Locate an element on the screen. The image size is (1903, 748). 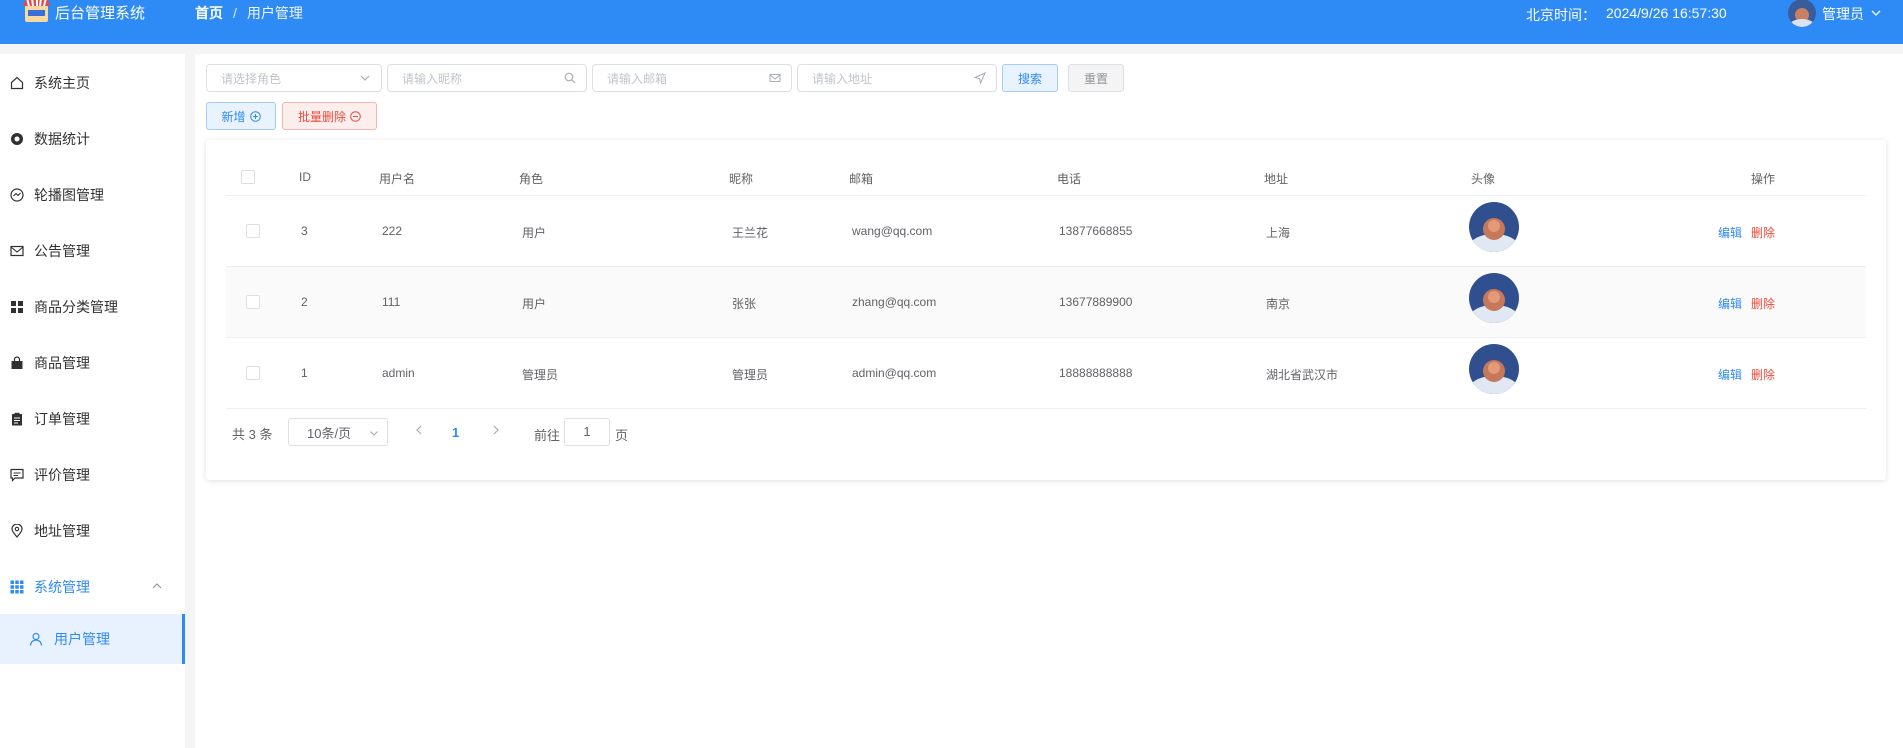
cell-email: admin@qq.com is located at coordinates (894, 373).